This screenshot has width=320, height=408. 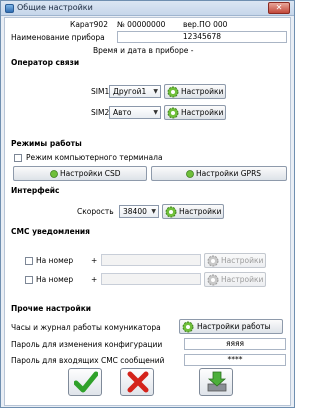 What do you see at coordinates (94, 260) in the screenshot?
I see `sms-number-1-plus: +` at bounding box center [94, 260].